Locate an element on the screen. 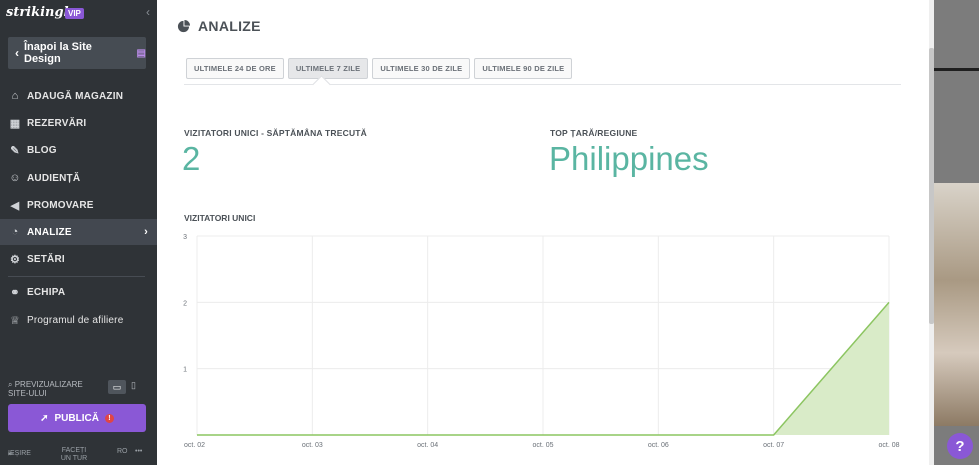  search-icon: ⌕ is located at coordinates (11, 384).